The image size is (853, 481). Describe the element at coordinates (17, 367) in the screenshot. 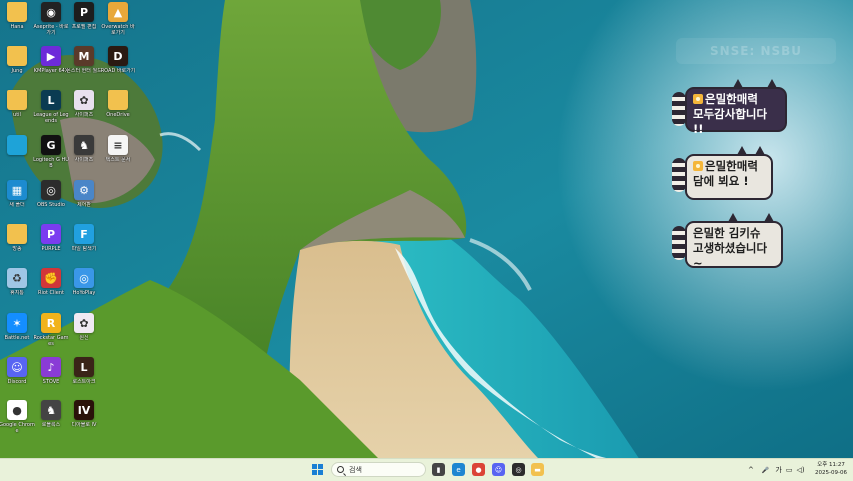

I see `app-icon: ☺` at that location.